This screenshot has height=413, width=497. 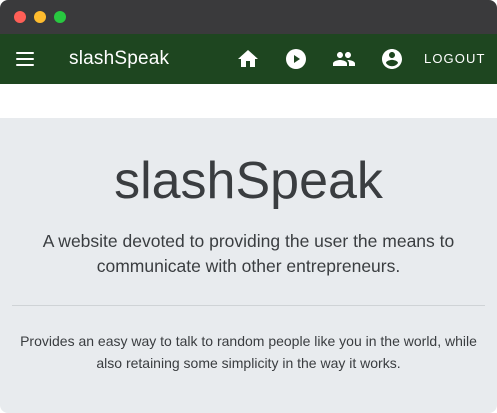 I want to click on hero-divider, so click(x=248, y=305).